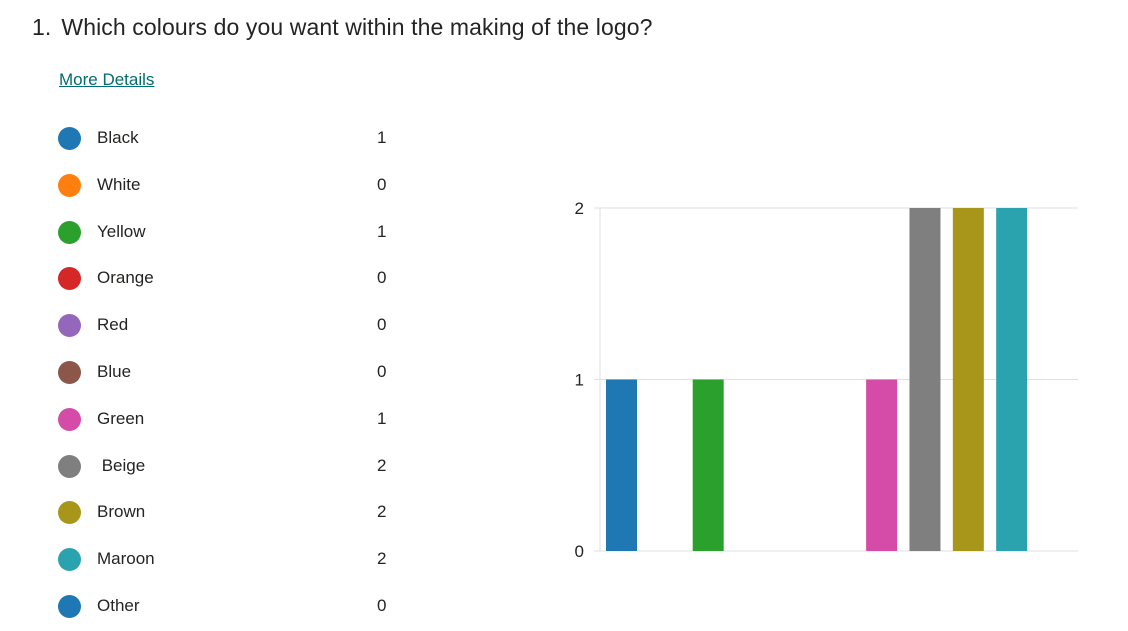 This screenshot has width=1128, height=631. I want to click on legend-item: Maroon 2, so click(228, 560).